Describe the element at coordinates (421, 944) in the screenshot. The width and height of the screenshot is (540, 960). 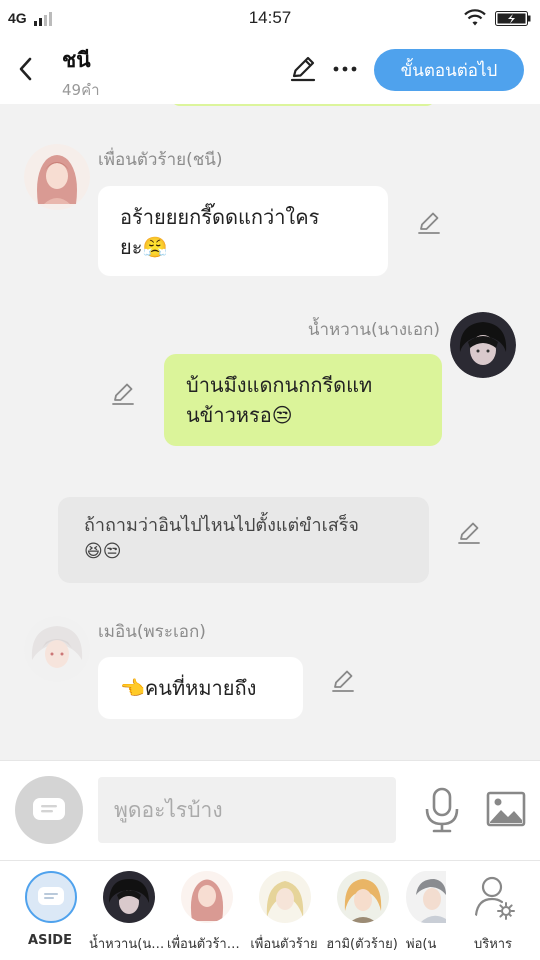
I see `character-label: พ่อ(น` at that location.